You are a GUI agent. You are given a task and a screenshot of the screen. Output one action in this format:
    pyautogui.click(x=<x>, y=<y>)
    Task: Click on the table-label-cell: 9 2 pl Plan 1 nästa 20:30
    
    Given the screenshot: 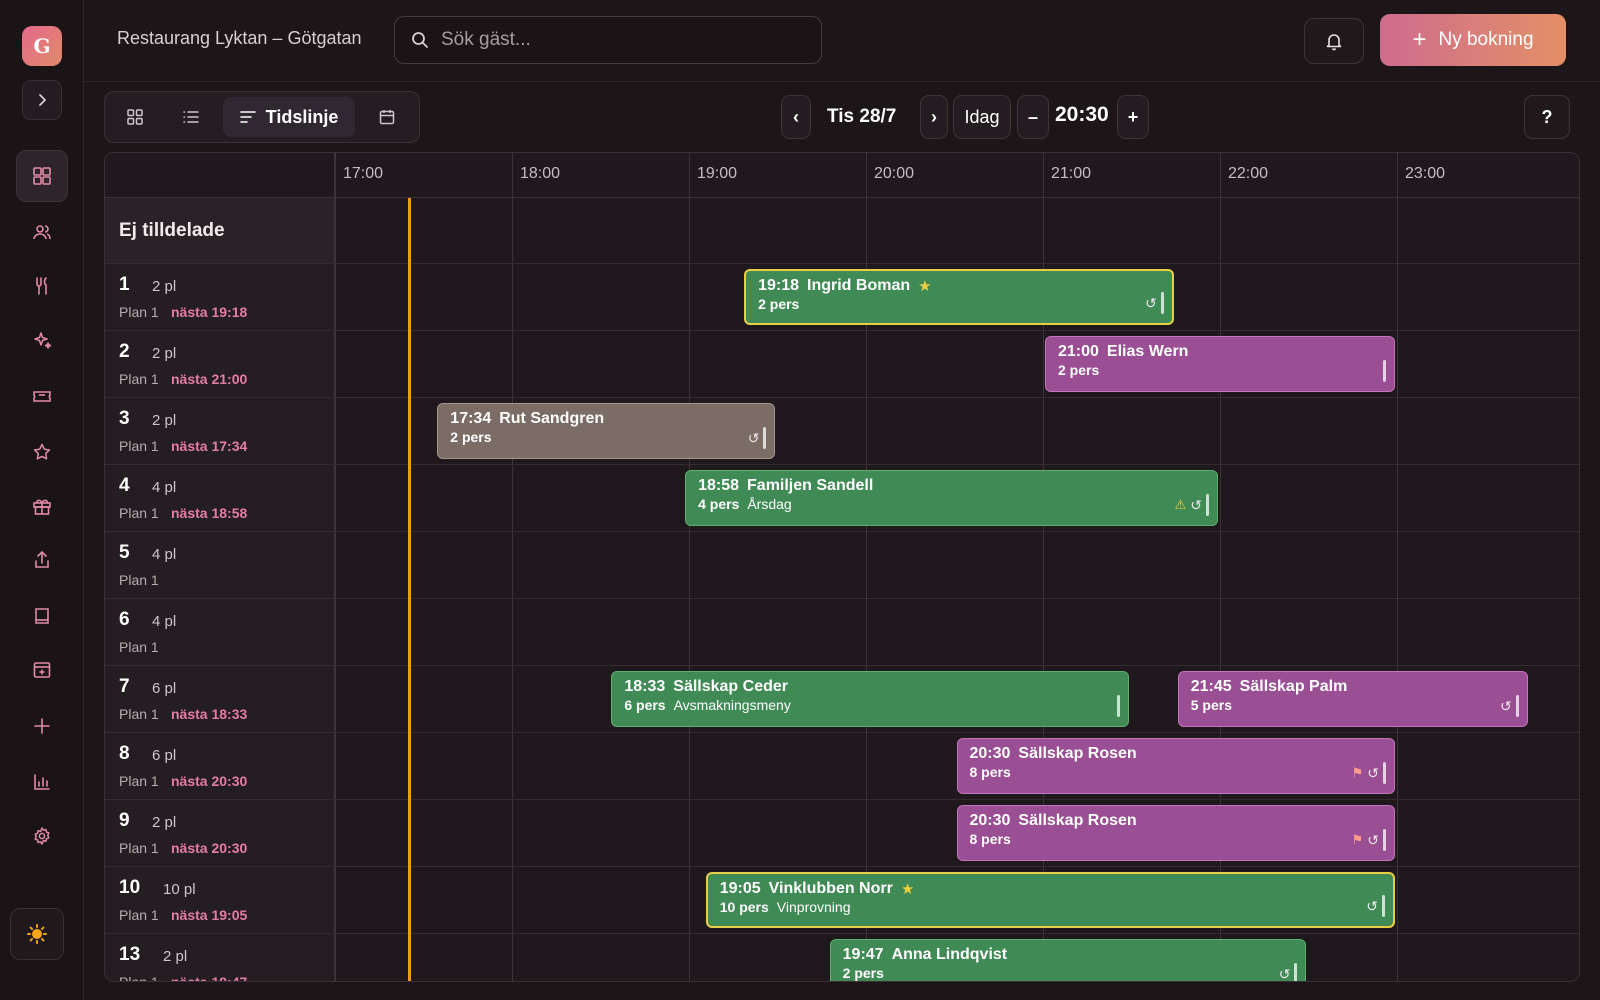 What is the action you would take?
    pyautogui.click(x=220, y=833)
    